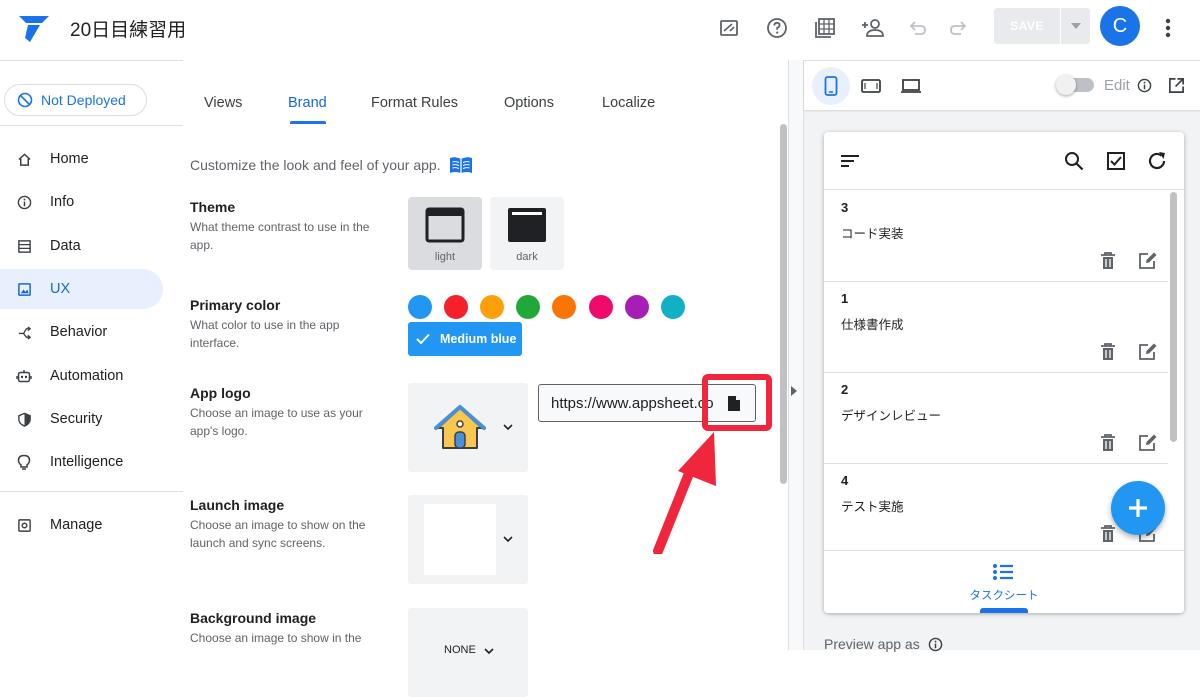 This screenshot has width=1200, height=697. I want to click on list-item: 1 仕様書作成, so click(996, 327).